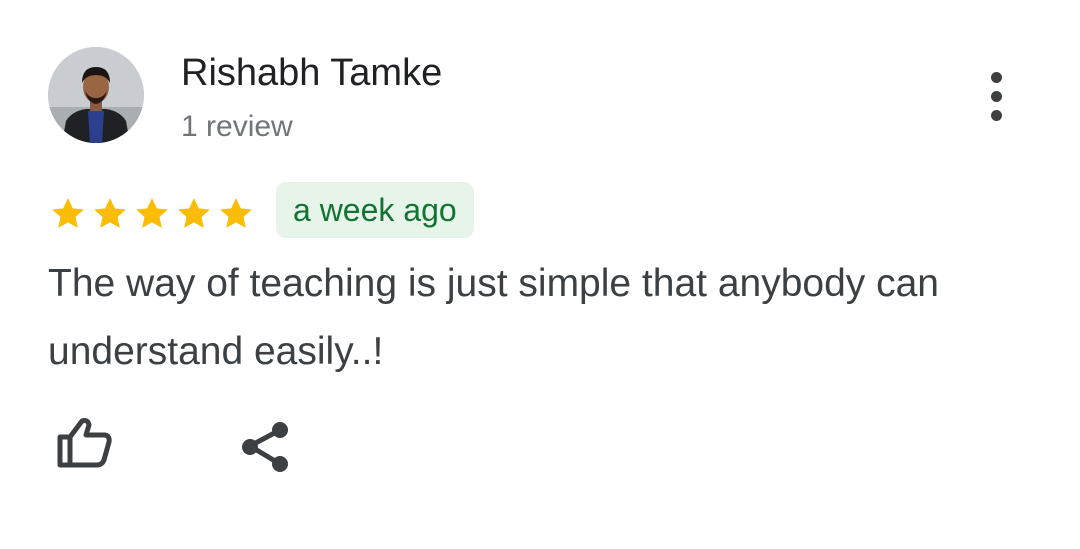 This screenshot has width=1080, height=549. I want to click on avatar-photo, so click(96, 95).